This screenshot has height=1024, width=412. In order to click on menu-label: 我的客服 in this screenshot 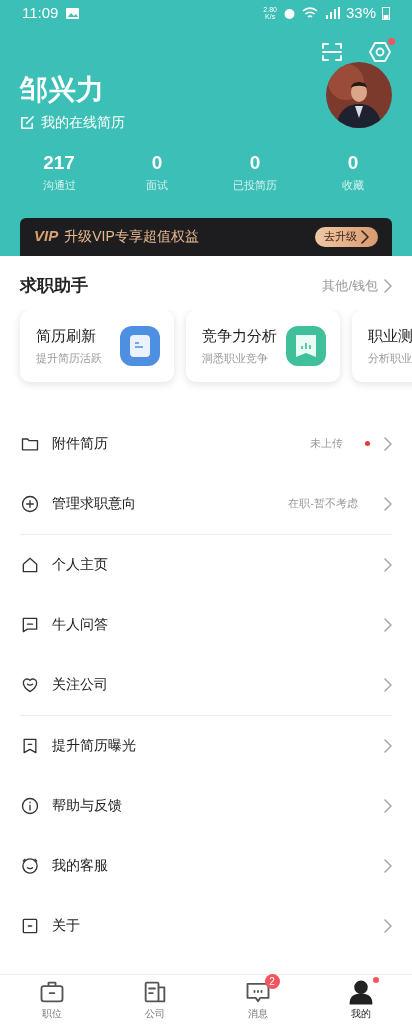, I will do `click(80, 865)`.